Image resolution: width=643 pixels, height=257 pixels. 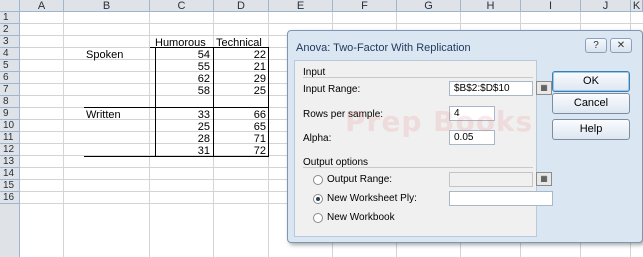 I want to click on row-header-15: 15, so click(x=10, y=186).